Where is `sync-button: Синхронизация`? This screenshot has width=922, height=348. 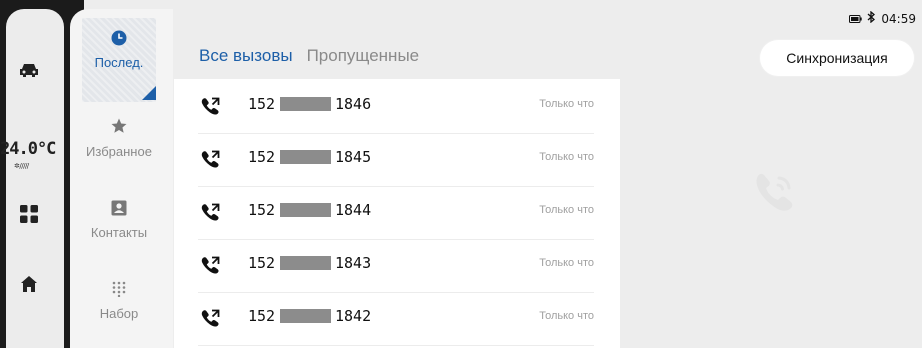 sync-button: Синхронизация is located at coordinates (837, 58).